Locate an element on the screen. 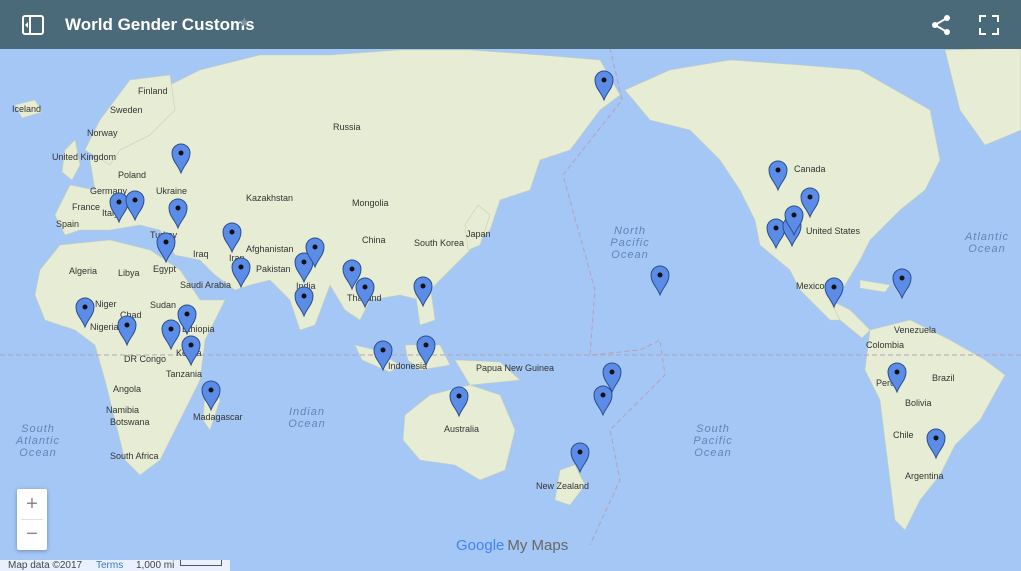 The width and height of the screenshot is (1021, 571). scale-label: 1,000 mi is located at coordinates (155, 565).